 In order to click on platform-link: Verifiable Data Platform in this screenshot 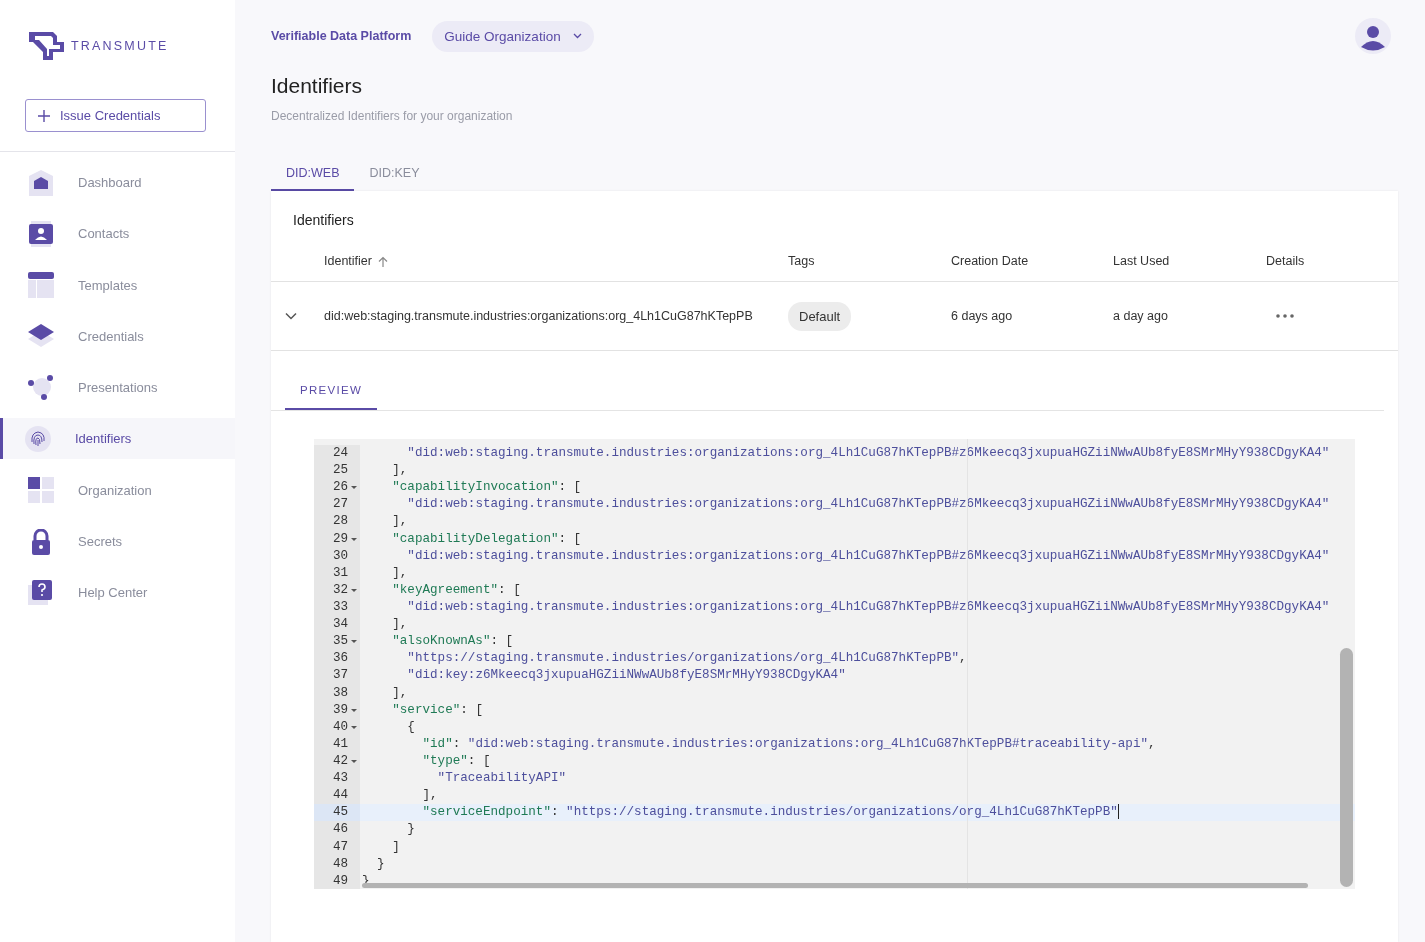, I will do `click(341, 36)`.